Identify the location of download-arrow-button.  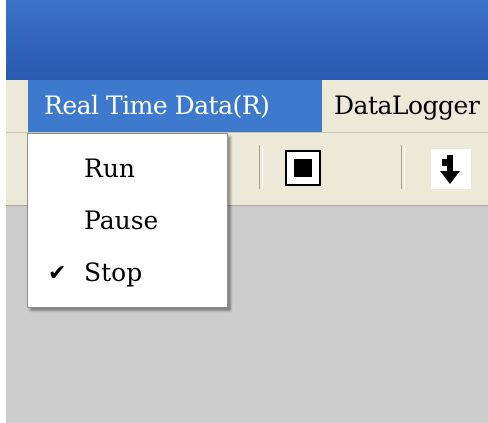
(451, 169).